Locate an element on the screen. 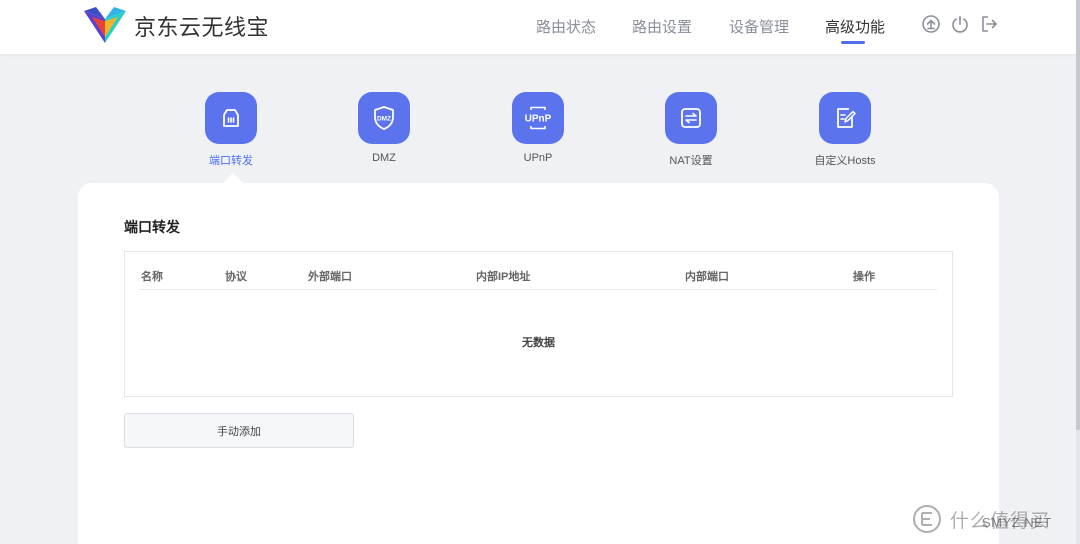 This screenshot has height=544, width=1080. feature-nat-settings: NAT设置 is located at coordinates (691, 132).